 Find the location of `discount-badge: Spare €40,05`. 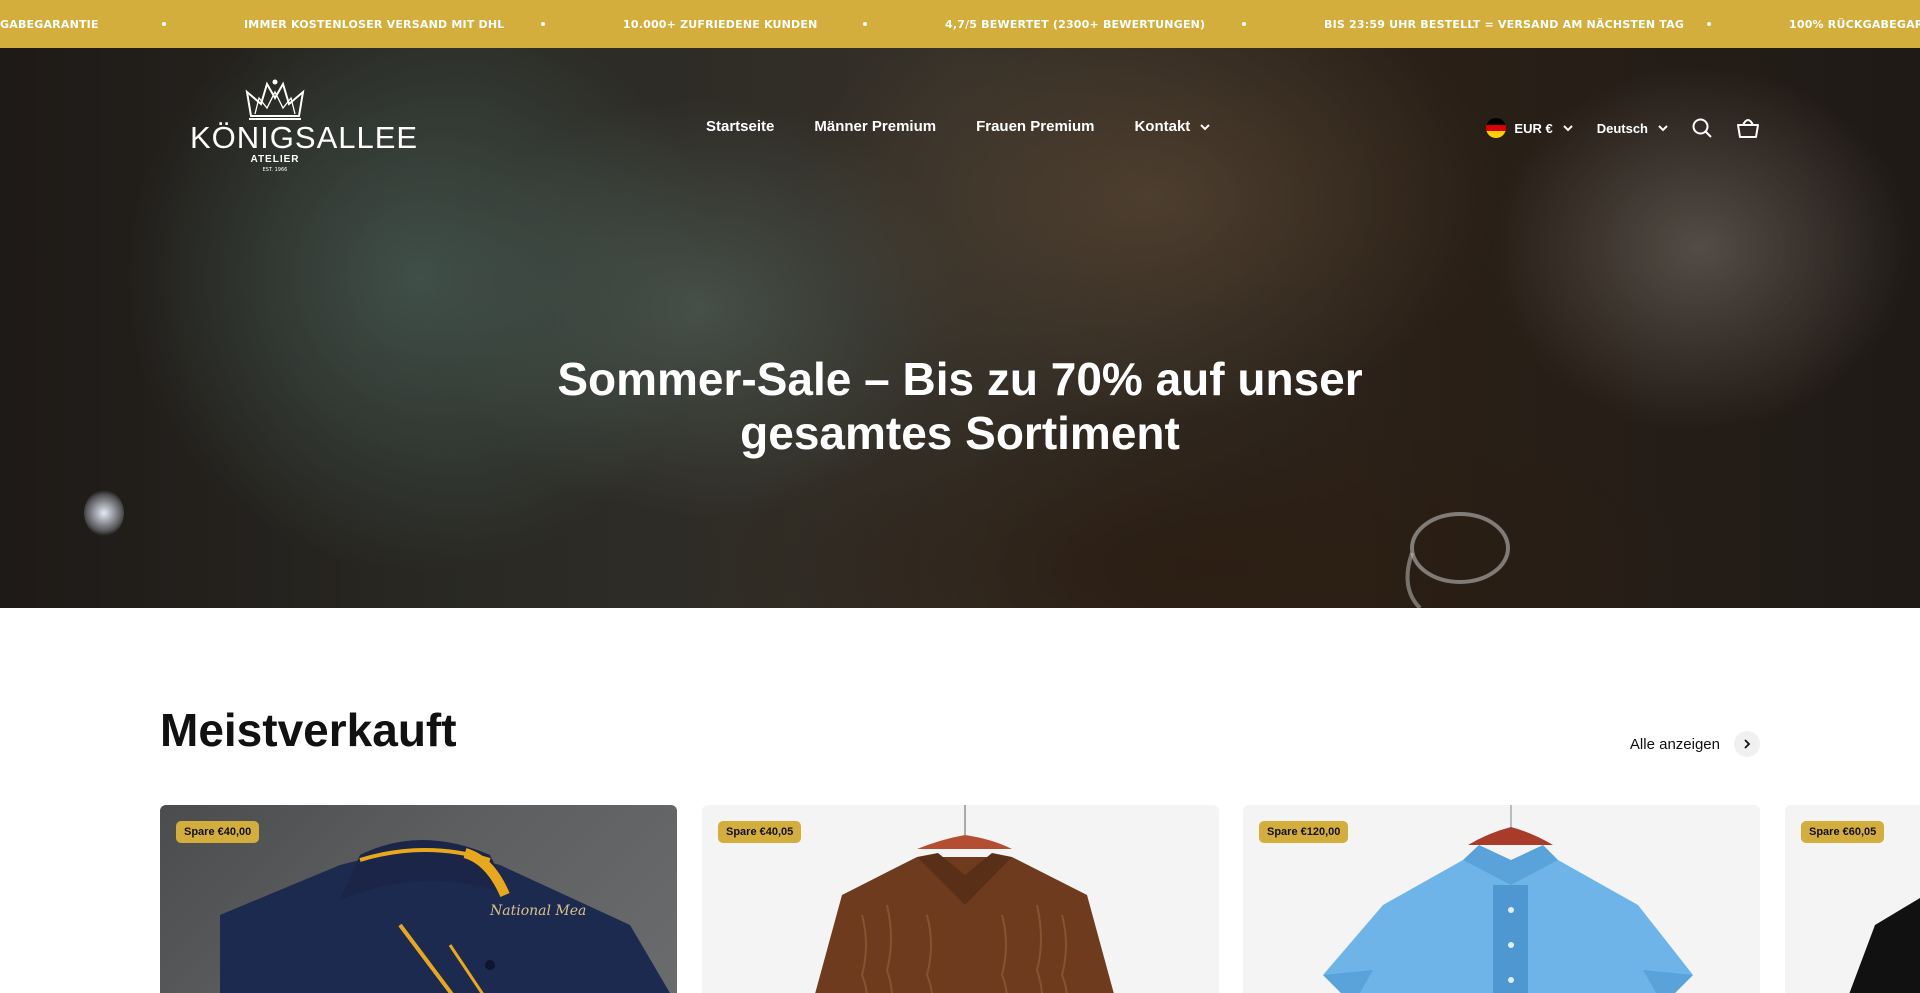

discount-badge: Spare €40,05 is located at coordinates (760, 832).